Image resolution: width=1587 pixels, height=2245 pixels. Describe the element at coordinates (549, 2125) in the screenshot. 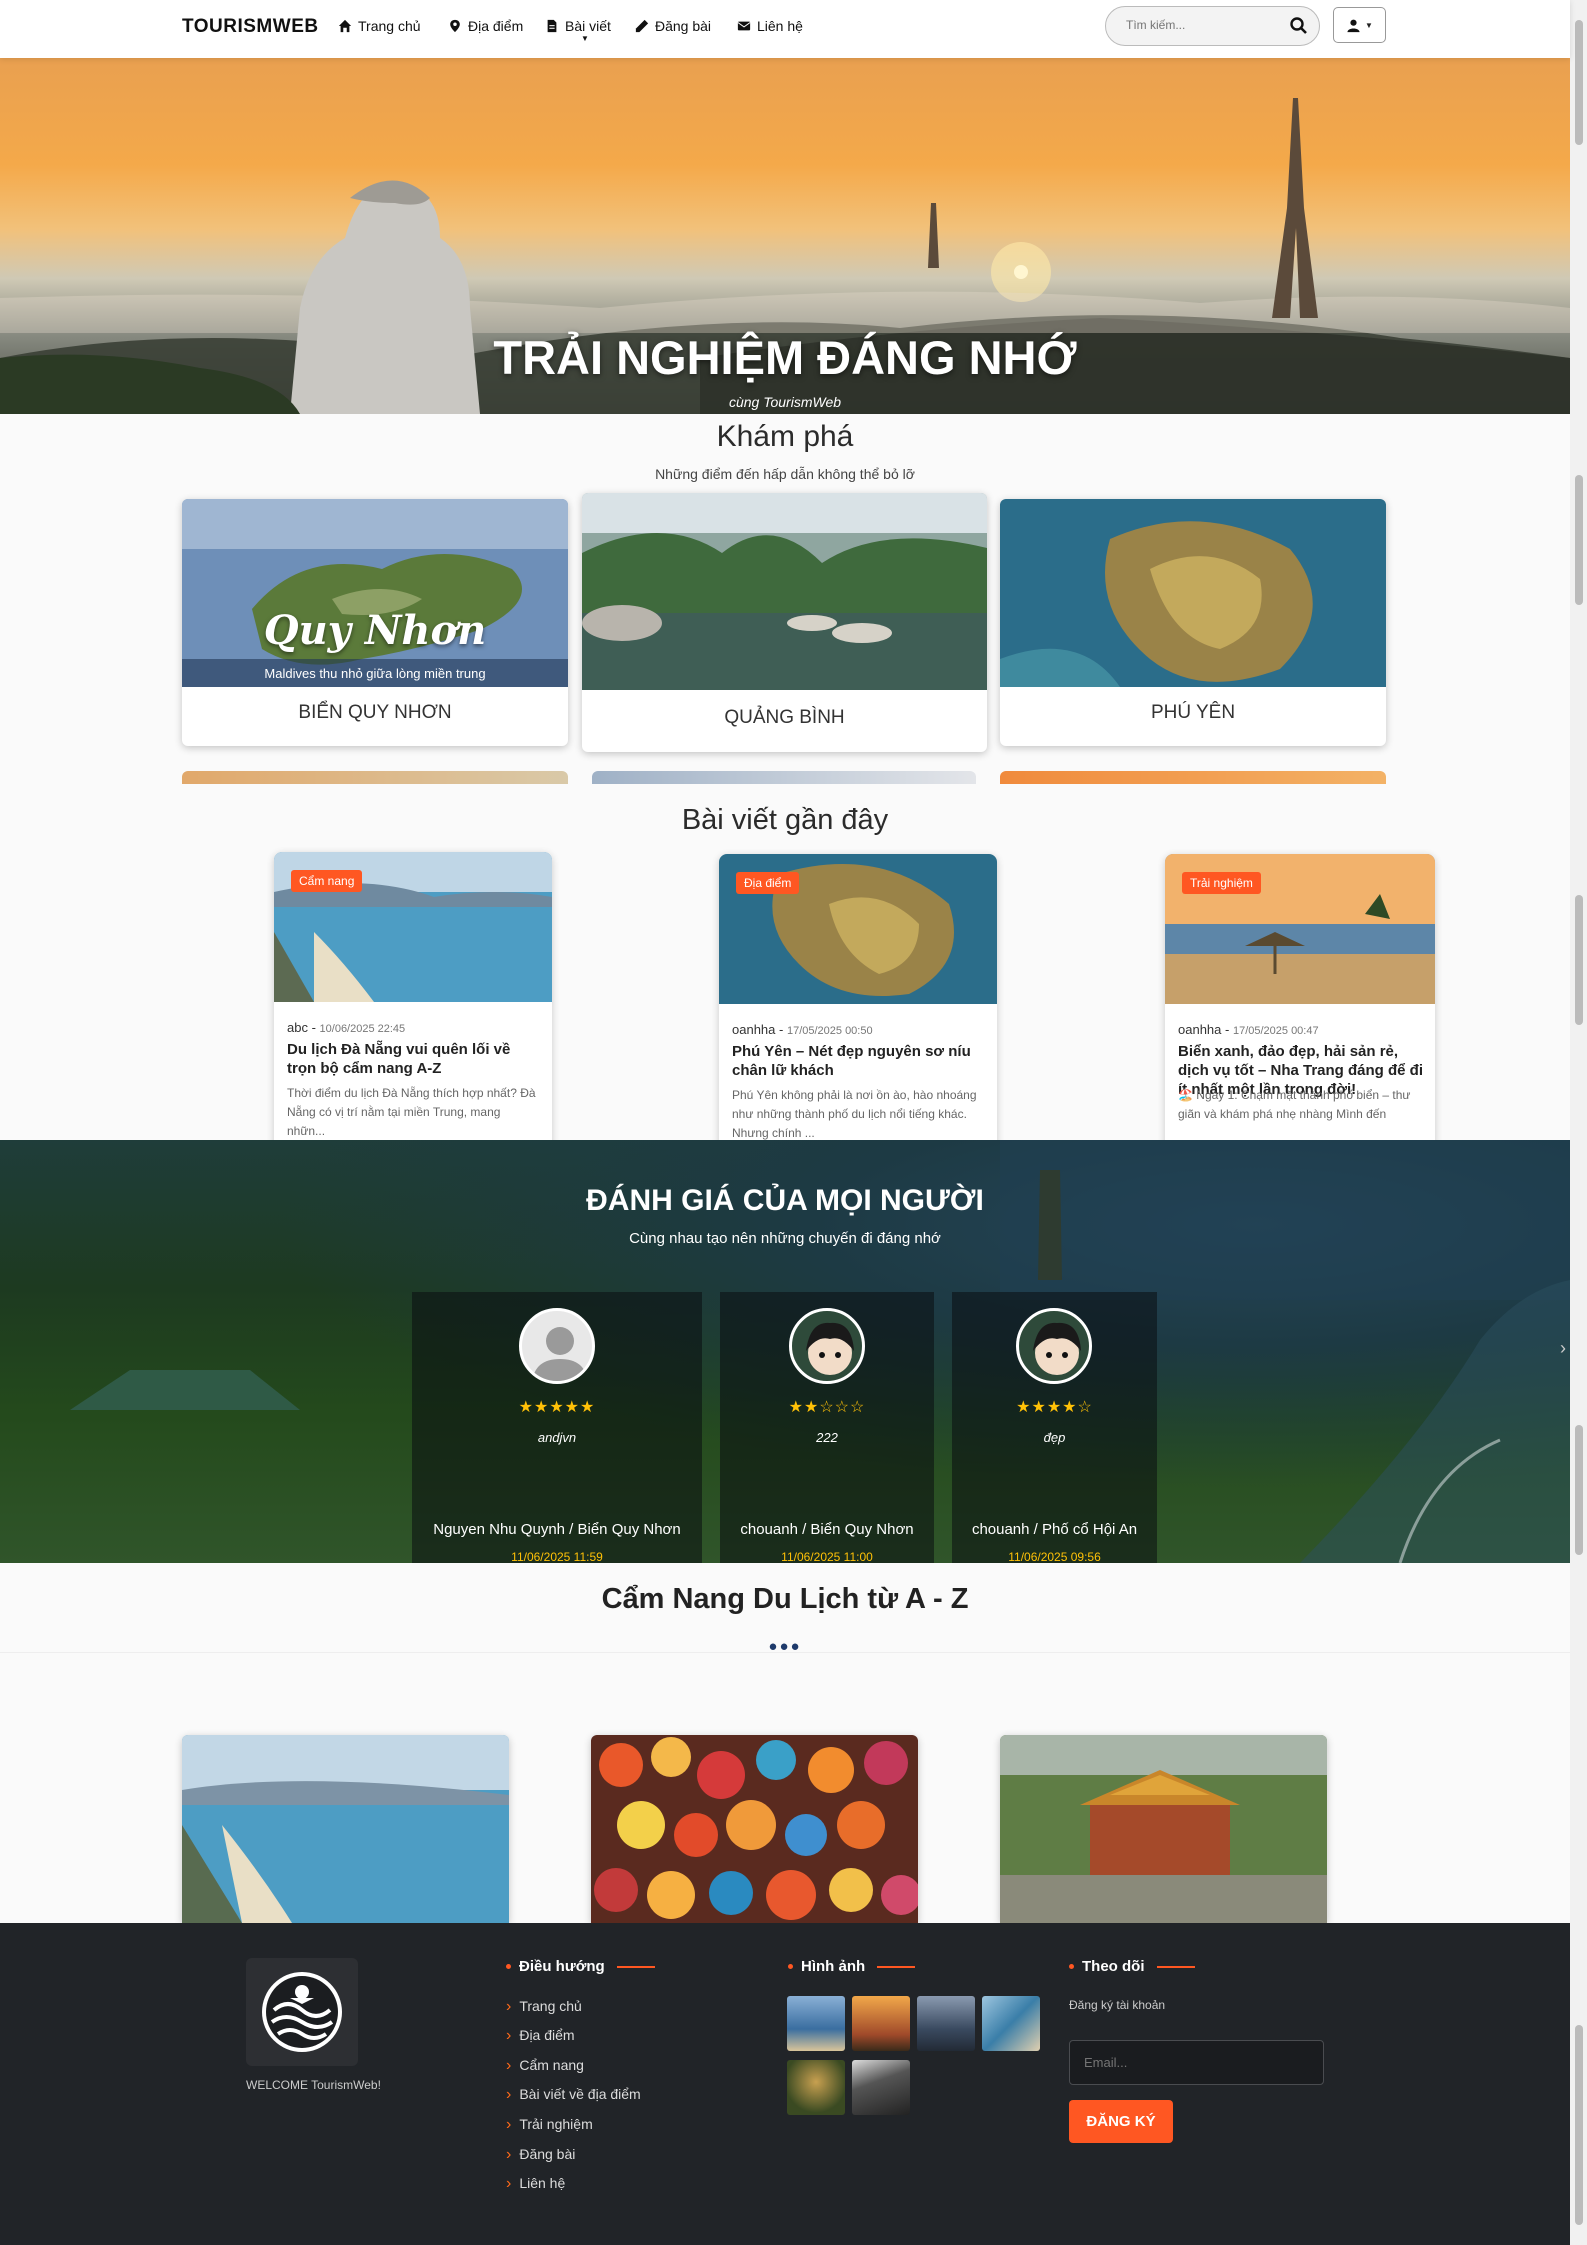

I see `footer-link: Trải nghiệm` at that location.